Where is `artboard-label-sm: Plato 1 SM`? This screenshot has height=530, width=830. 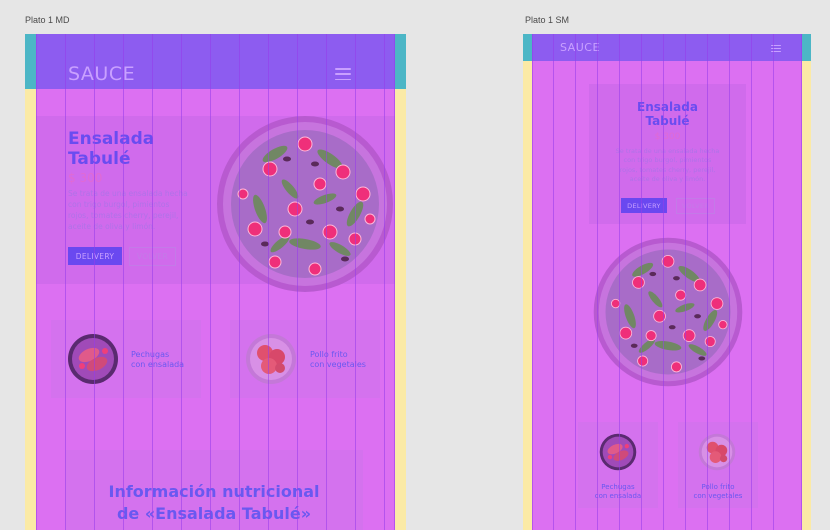
artboard-label-sm: Plato 1 SM is located at coordinates (547, 20).